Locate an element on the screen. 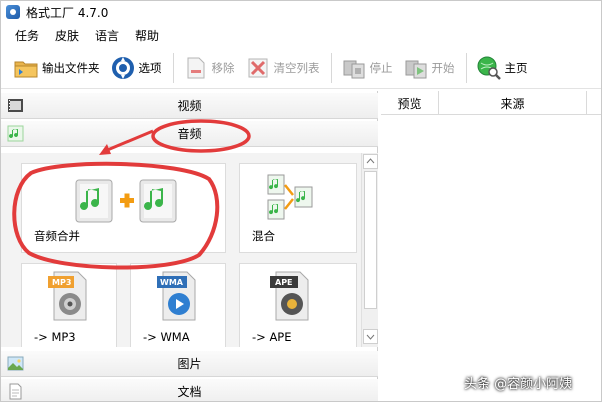  menu-bar: 任务 皮肤 语言 帮助 is located at coordinates (84, 35).